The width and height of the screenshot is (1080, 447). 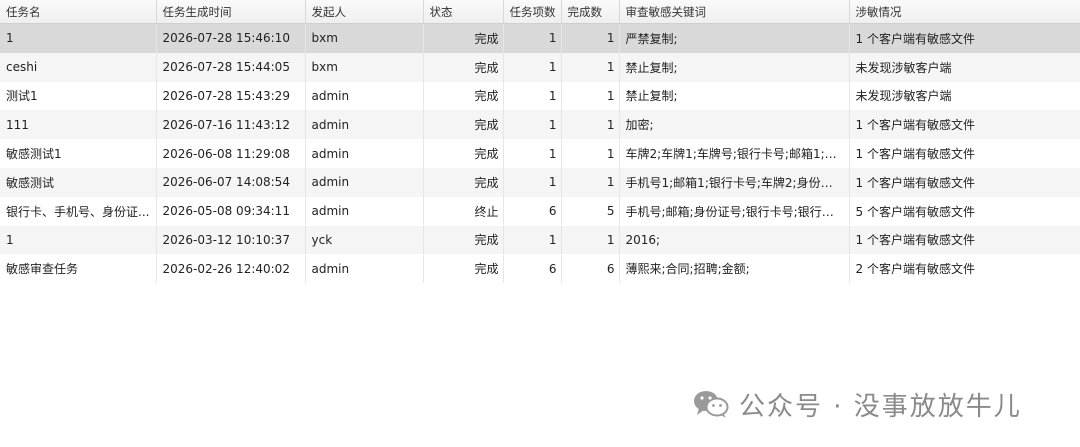 I want to click on cell-keywords: 薄熙来;合同;招聘;金额;, so click(x=734, y=269).